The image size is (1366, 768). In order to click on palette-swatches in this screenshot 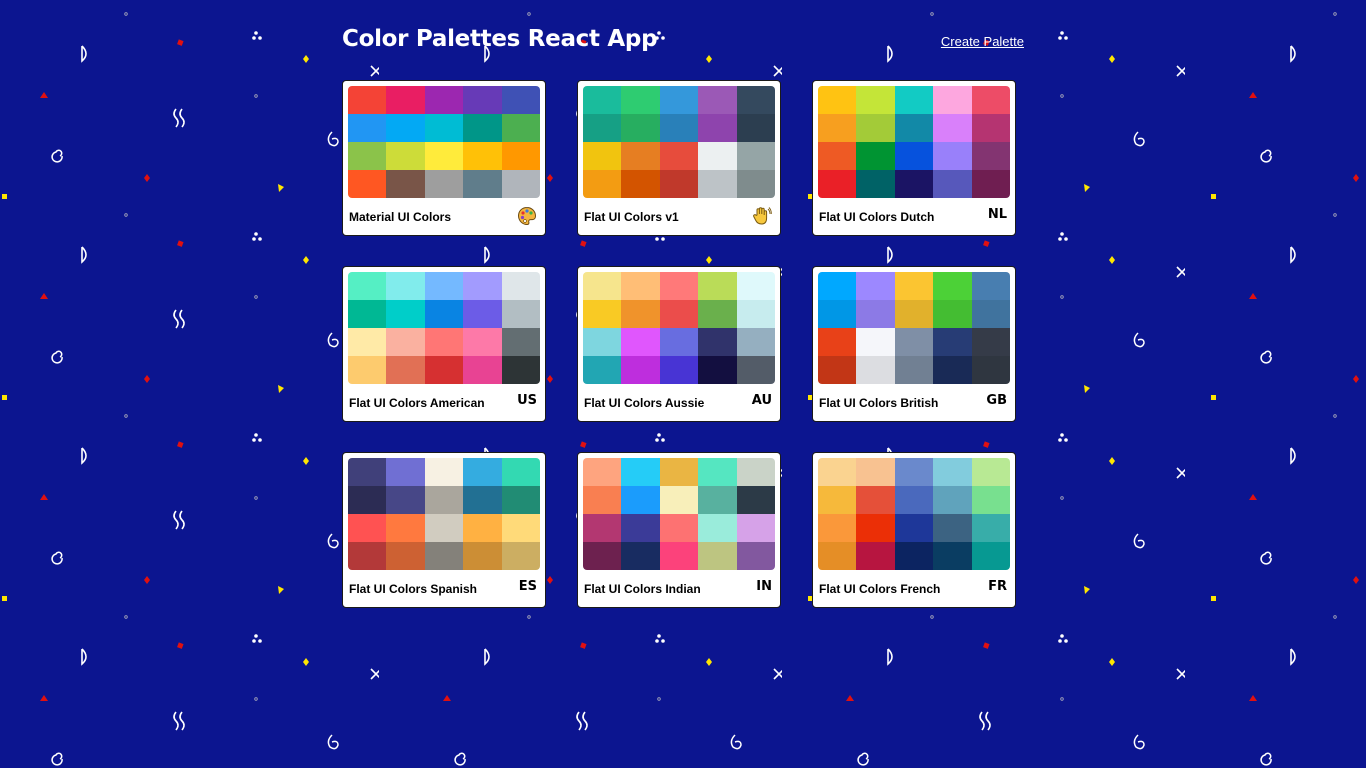, I will do `click(679, 328)`.